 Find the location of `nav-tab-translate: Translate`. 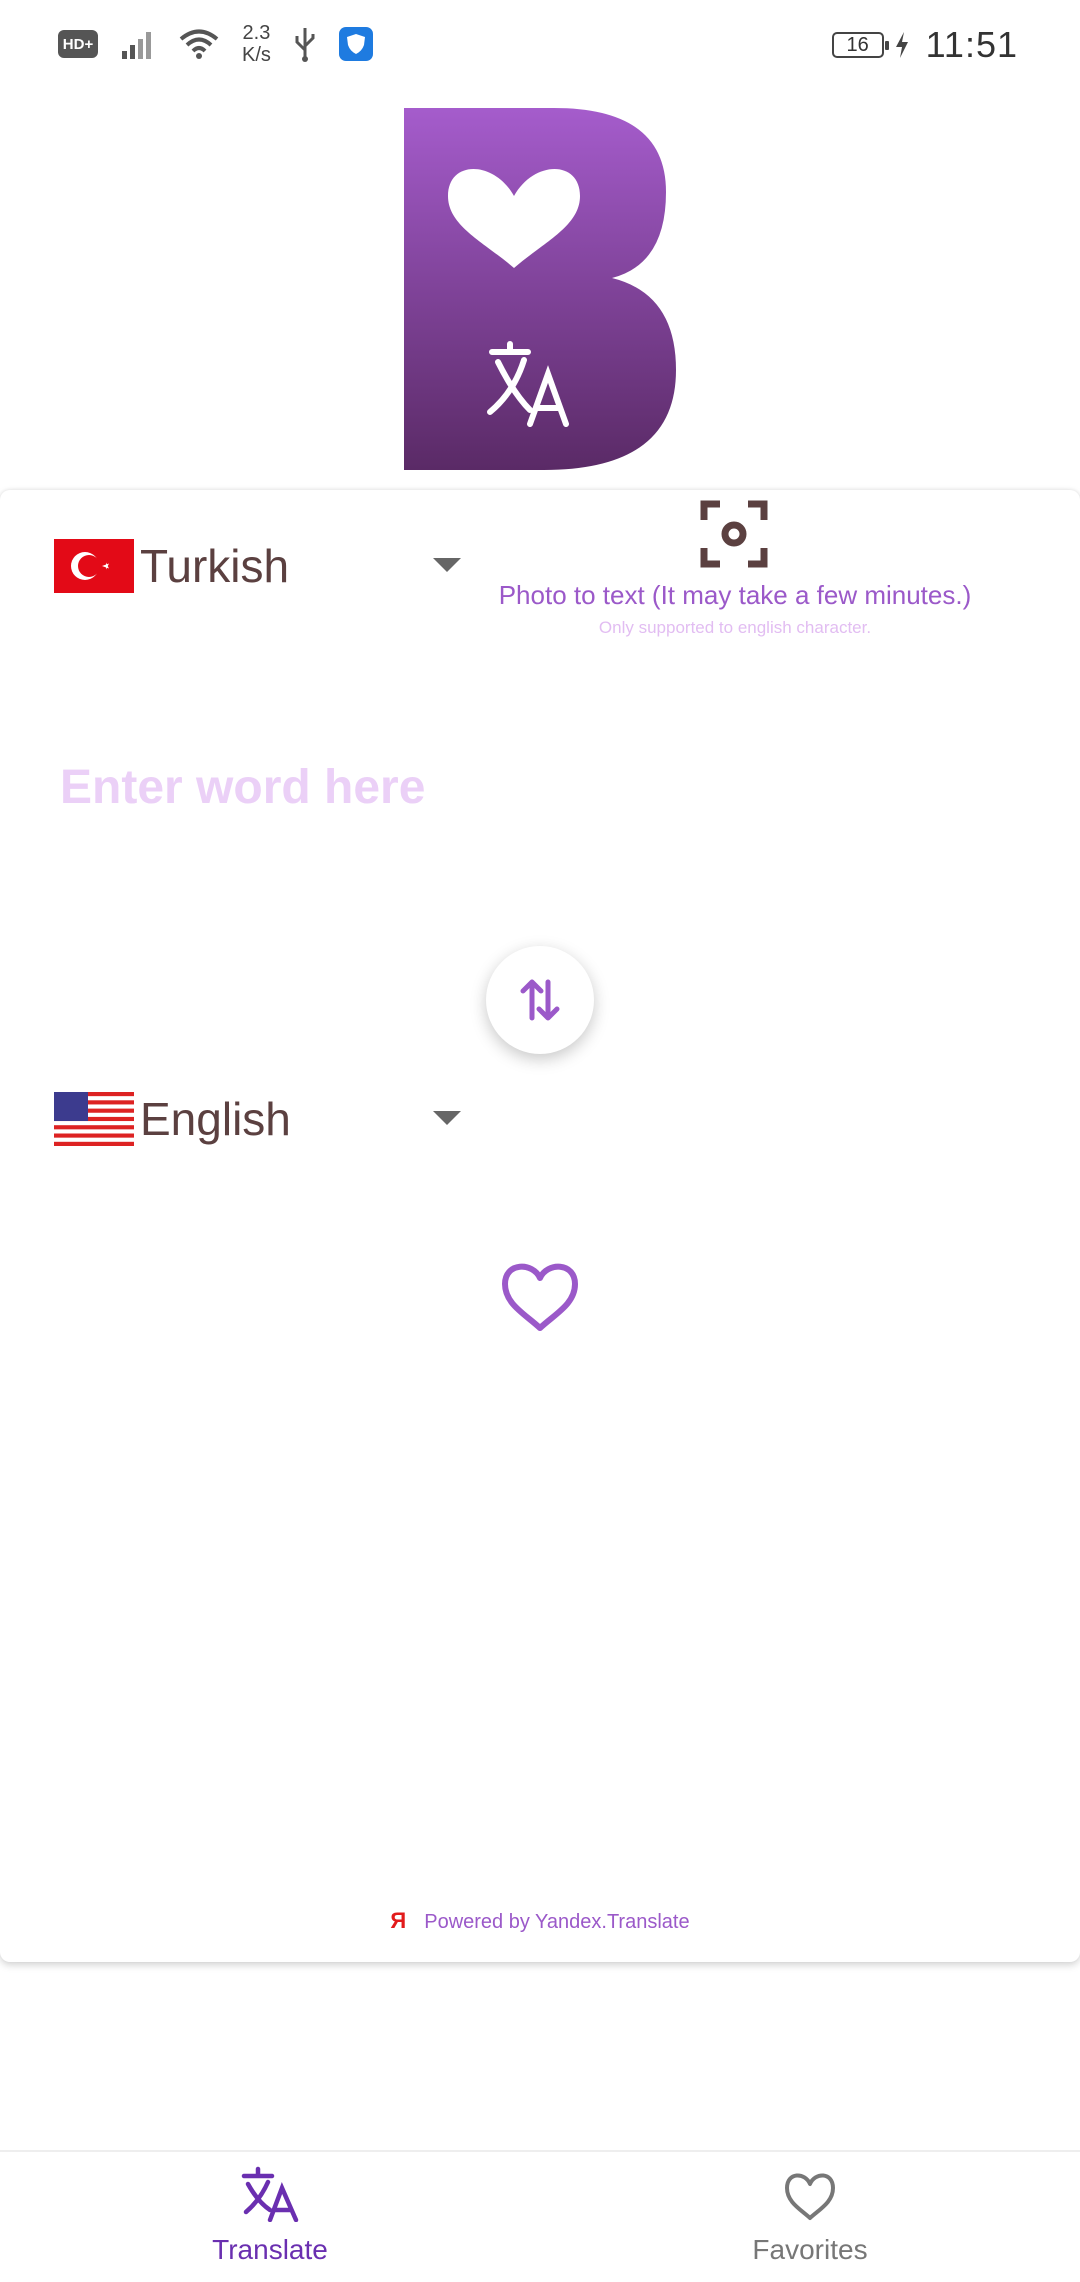

nav-tab-translate: Translate is located at coordinates (270, 2216).